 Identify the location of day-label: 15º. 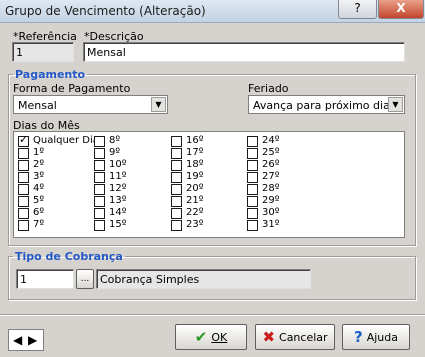
(118, 224).